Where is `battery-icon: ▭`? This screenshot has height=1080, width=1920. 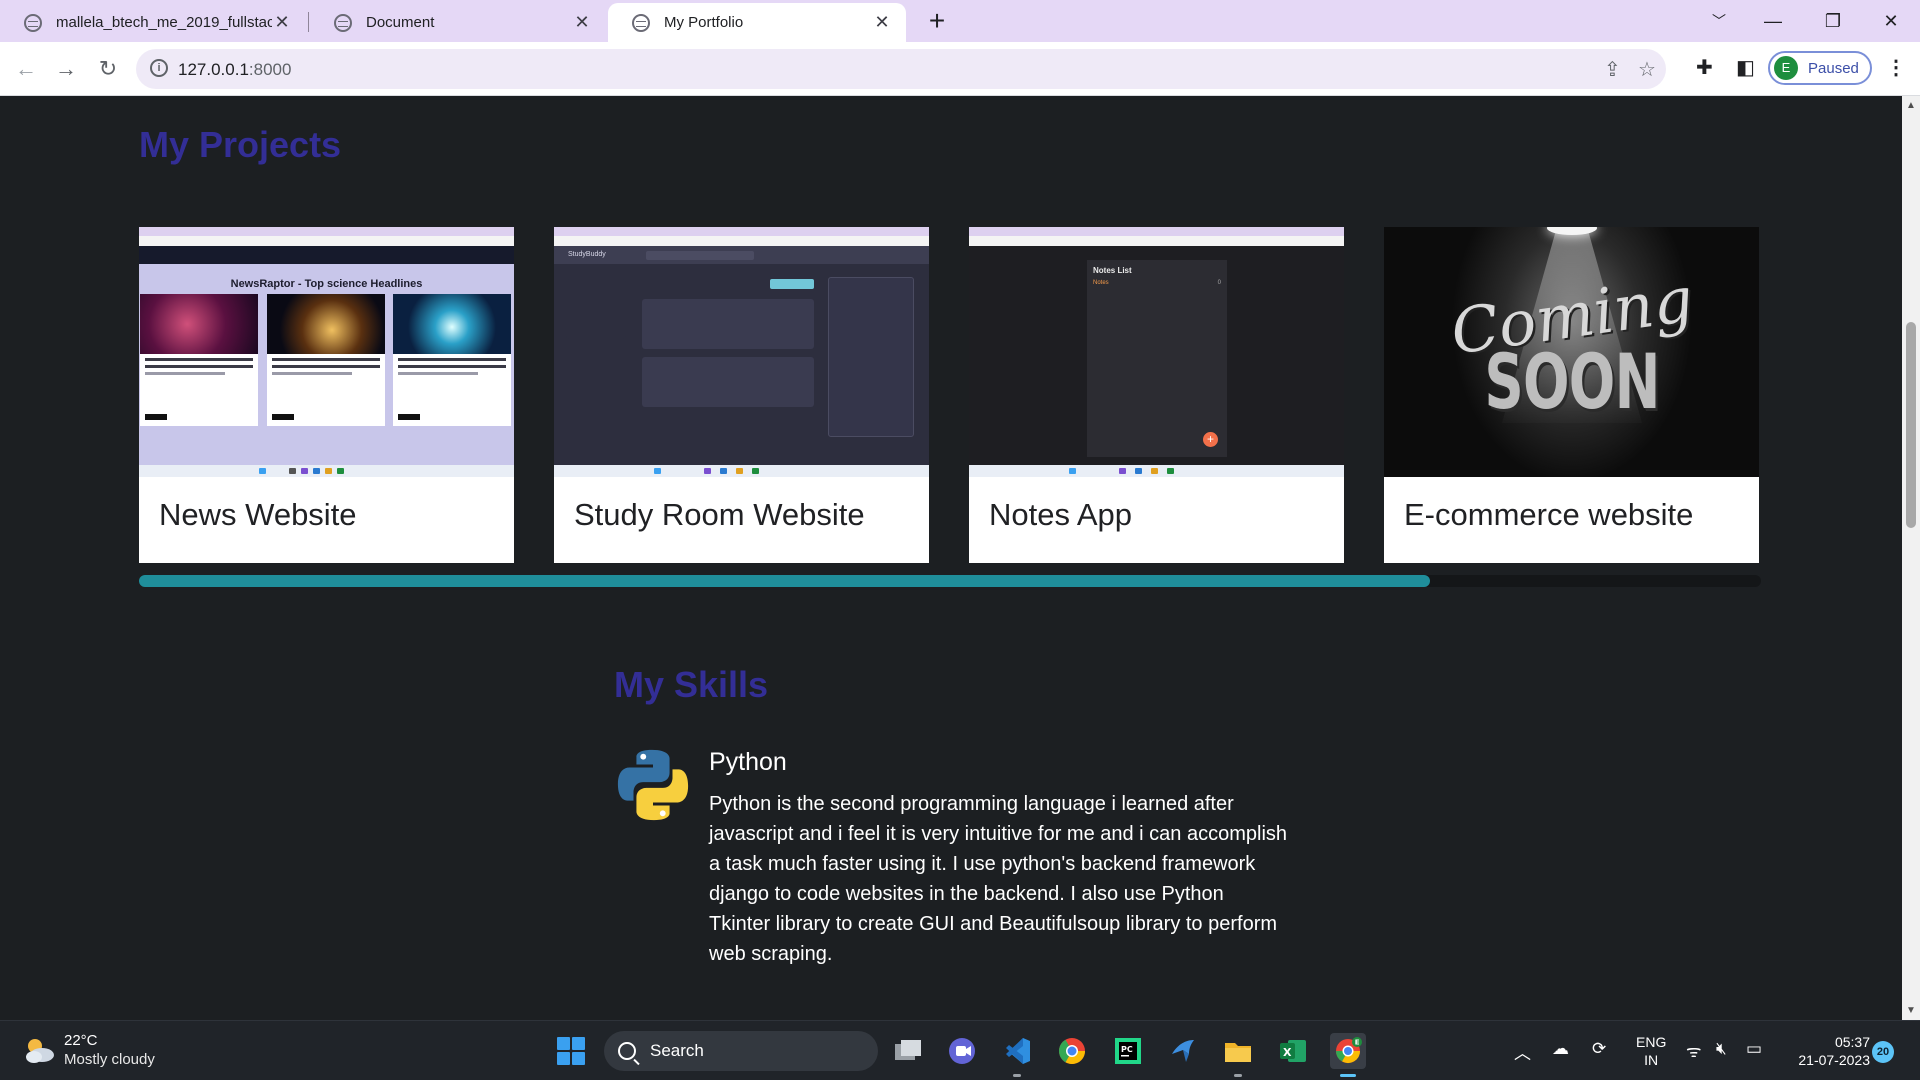
battery-icon: ▭ is located at coordinates (1754, 1049).